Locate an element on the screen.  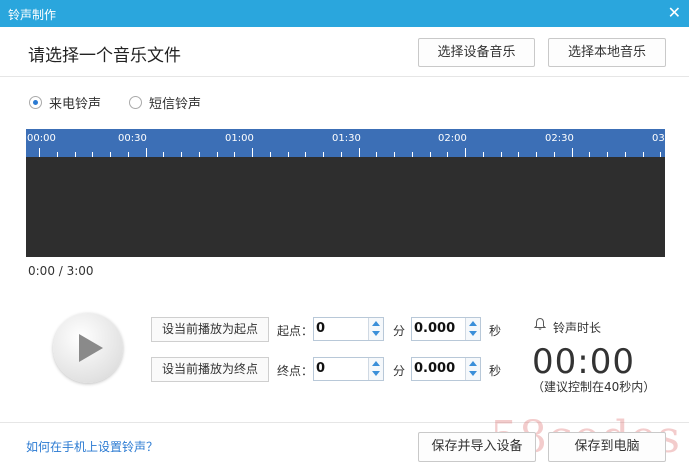
radio-call-ringtone-label: 来电铃声 is located at coordinates (75, 104).